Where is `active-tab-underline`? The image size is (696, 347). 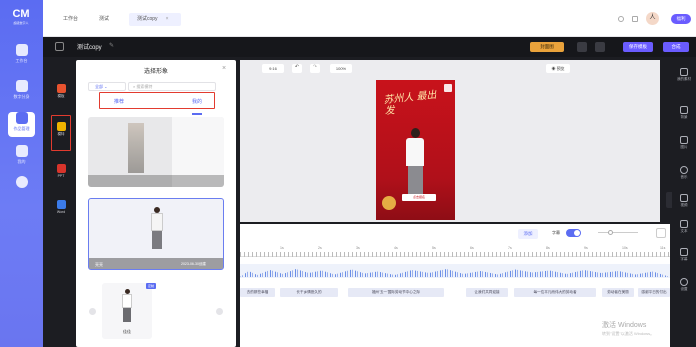
active-tab-underline is located at coordinates (197, 114).